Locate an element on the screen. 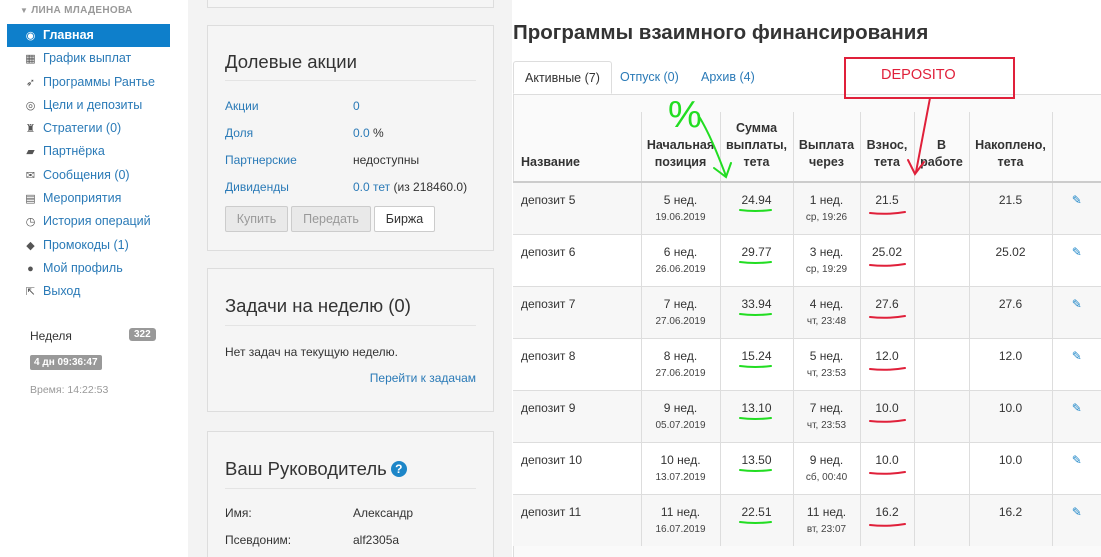  cell-name: депозит 5 is located at coordinates (577, 207).